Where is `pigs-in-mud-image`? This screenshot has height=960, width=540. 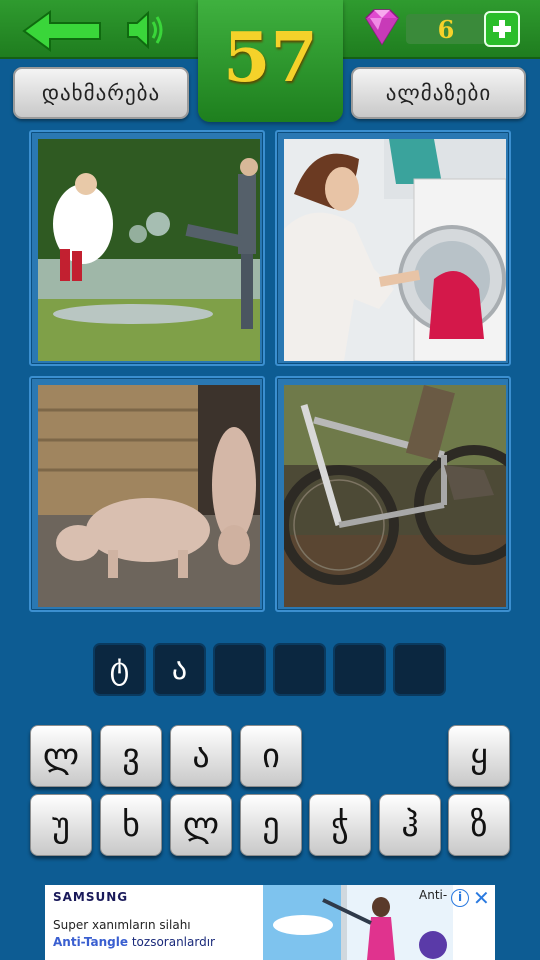 pigs-in-mud-image is located at coordinates (149, 496).